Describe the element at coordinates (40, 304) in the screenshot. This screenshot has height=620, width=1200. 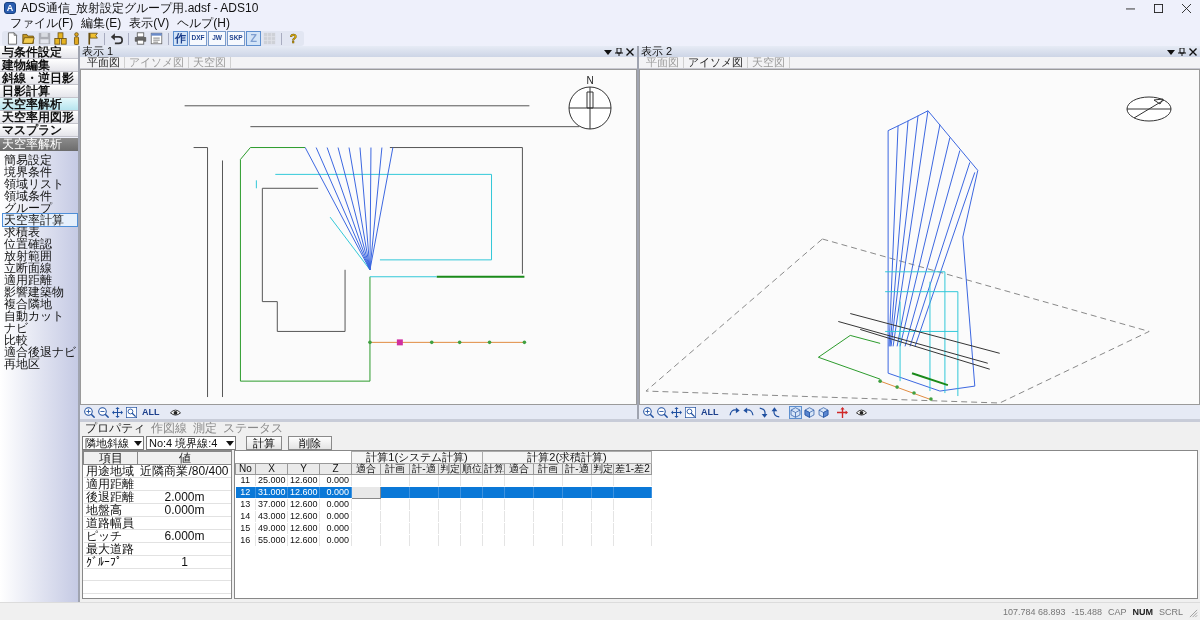
I see `nav-item: 複合隣地` at that location.